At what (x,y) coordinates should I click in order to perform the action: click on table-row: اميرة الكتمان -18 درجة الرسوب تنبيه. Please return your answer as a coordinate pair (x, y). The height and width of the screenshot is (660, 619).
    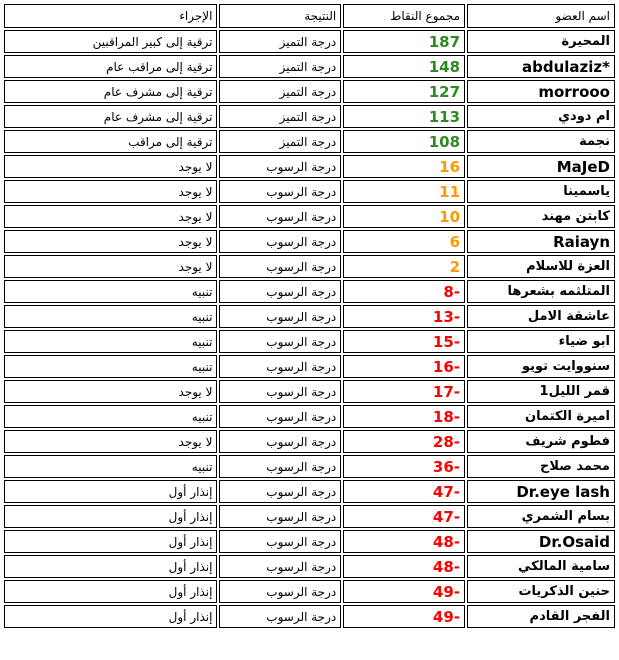
    Looking at the image, I should click on (309, 416).